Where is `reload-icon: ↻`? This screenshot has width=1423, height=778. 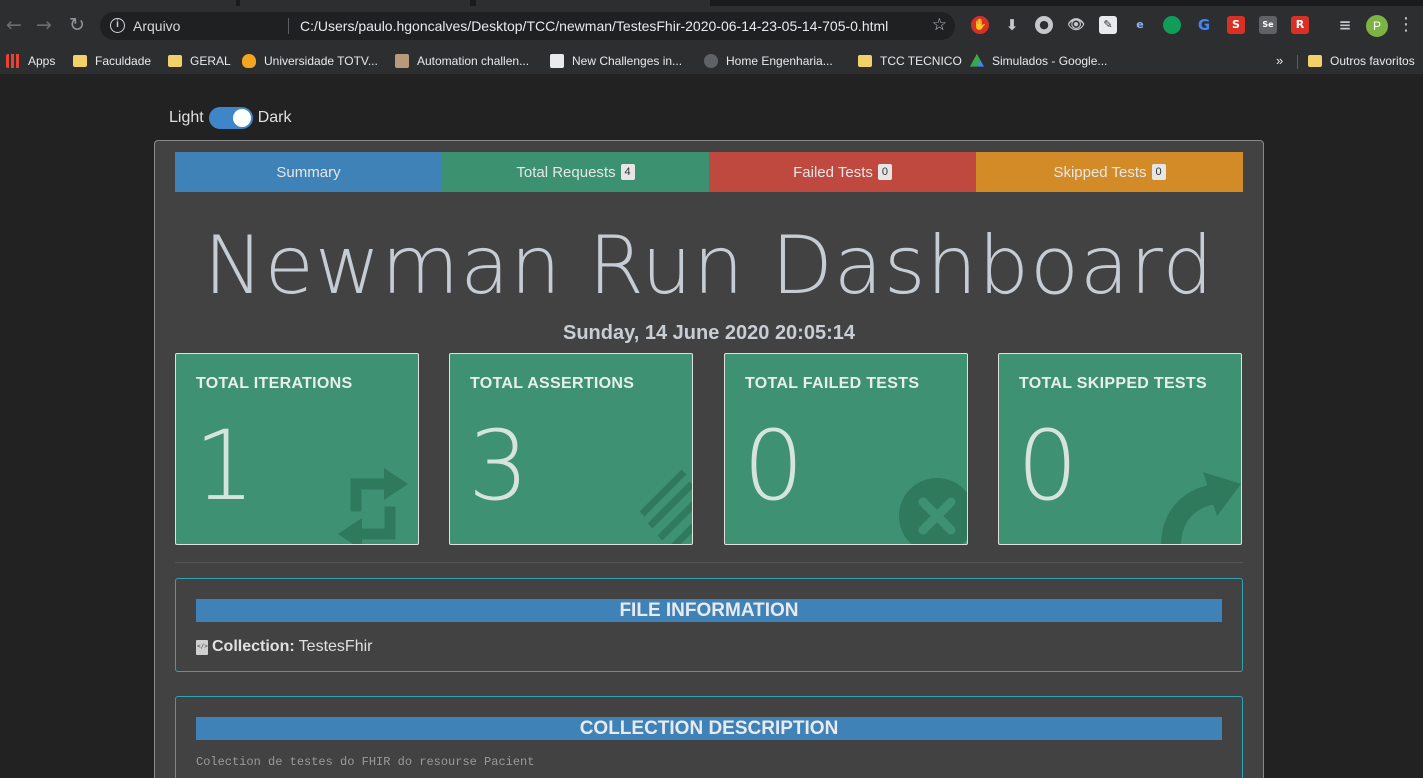 reload-icon: ↻ is located at coordinates (77, 25).